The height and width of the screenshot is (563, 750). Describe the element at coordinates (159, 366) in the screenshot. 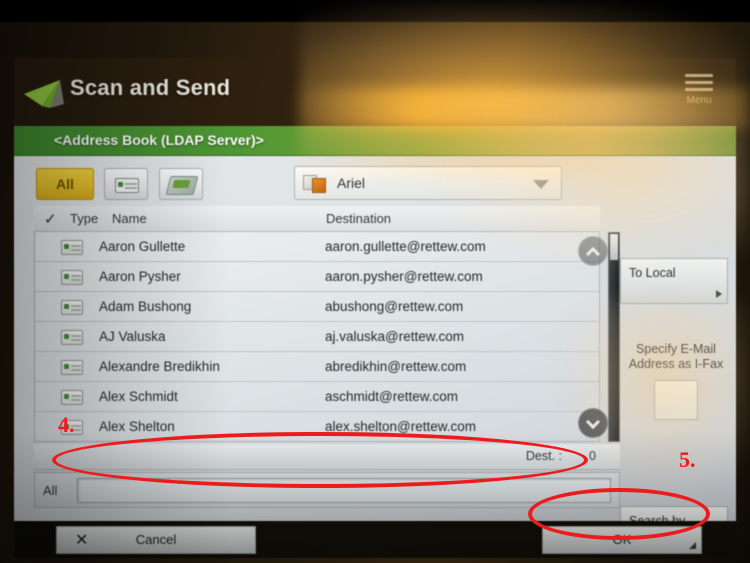

I see `row-name: Alexandre Bredikhin` at that location.